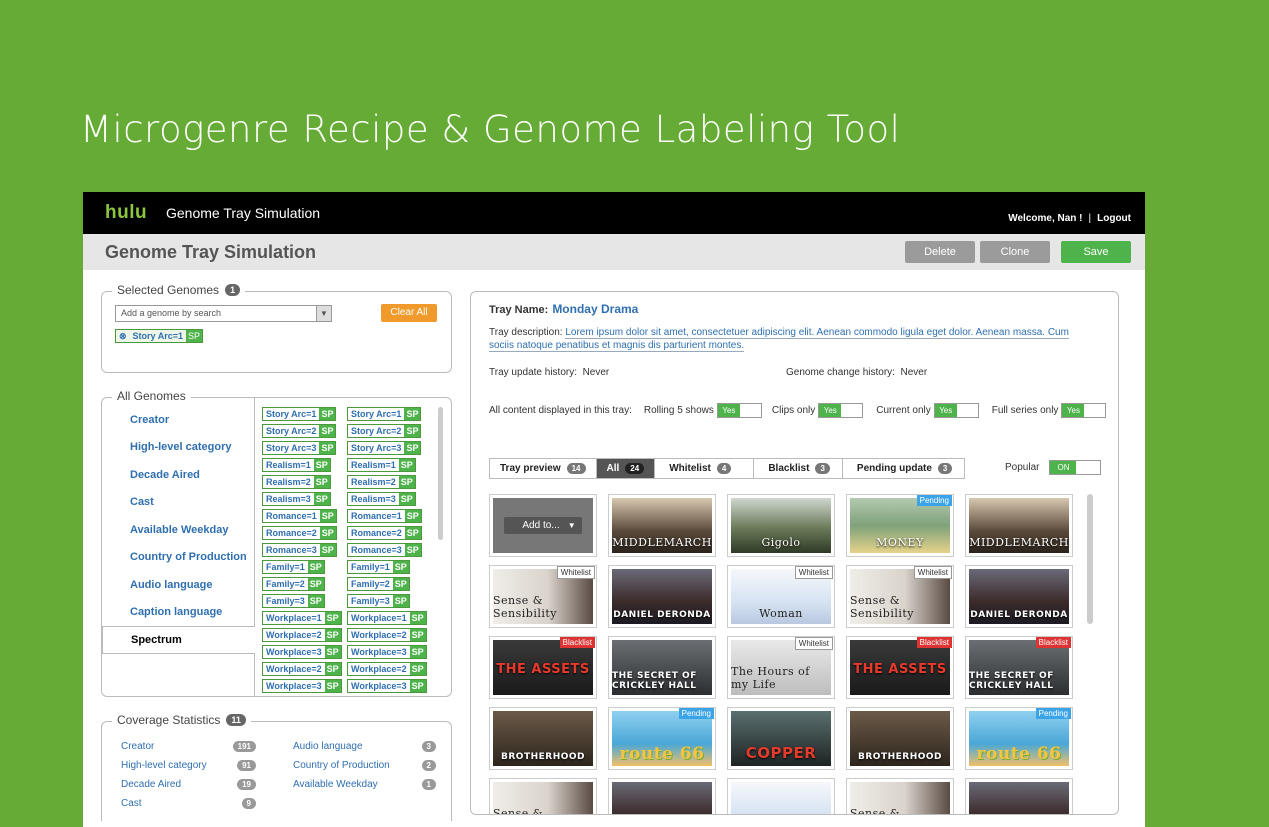 The width and height of the screenshot is (1269, 827). I want to click on genome-category-audio: Audio language, so click(178, 585).